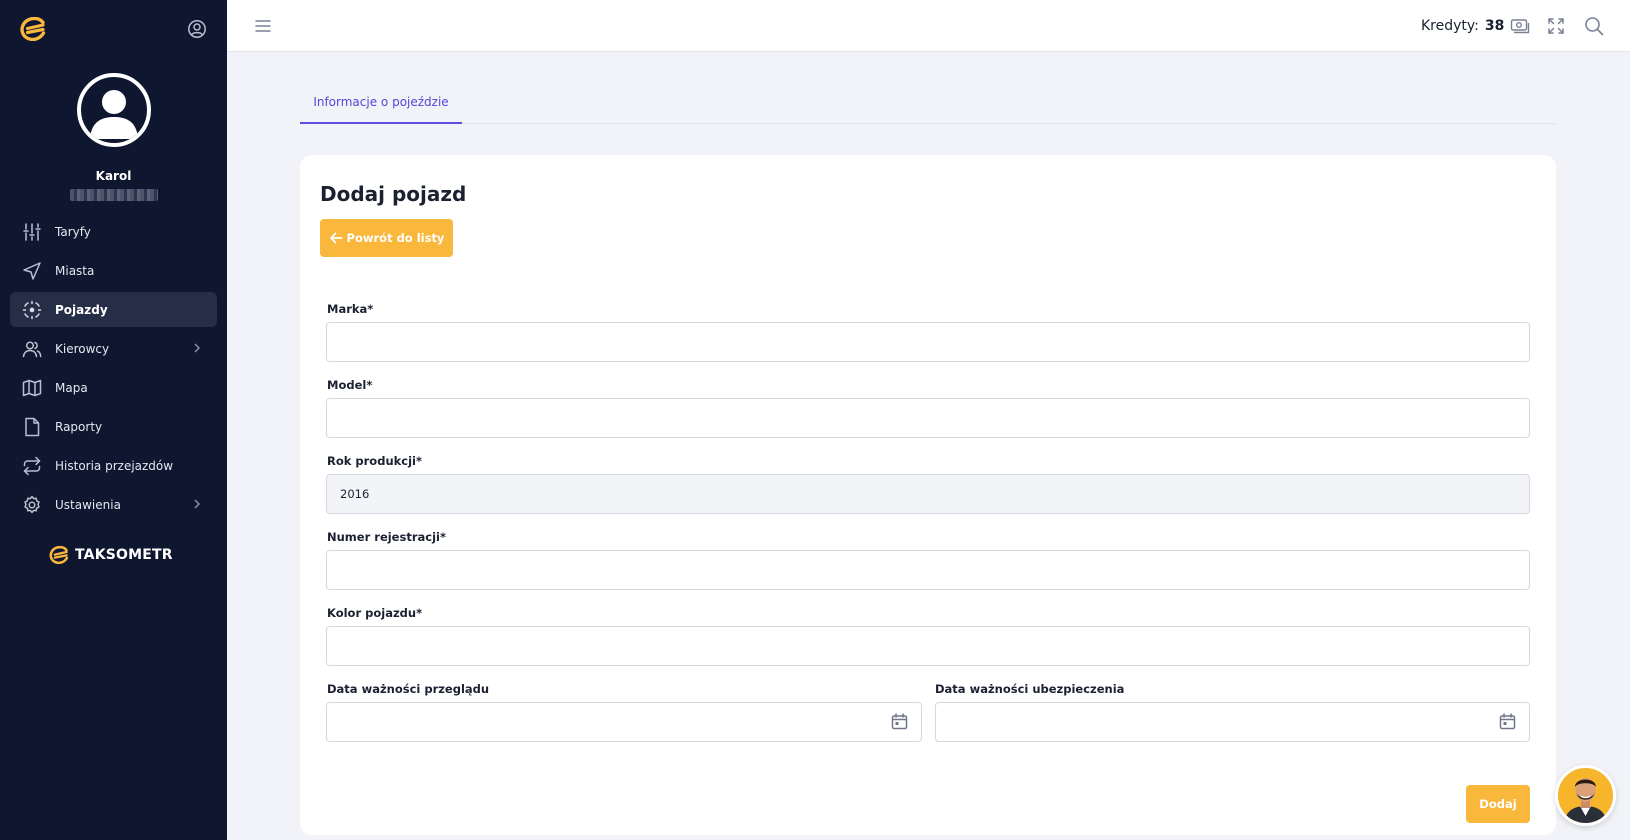  Describe the element at coordinates (113, 270) in the screenshot. I see `sidebar-item-miasta: Miasta` at that location.